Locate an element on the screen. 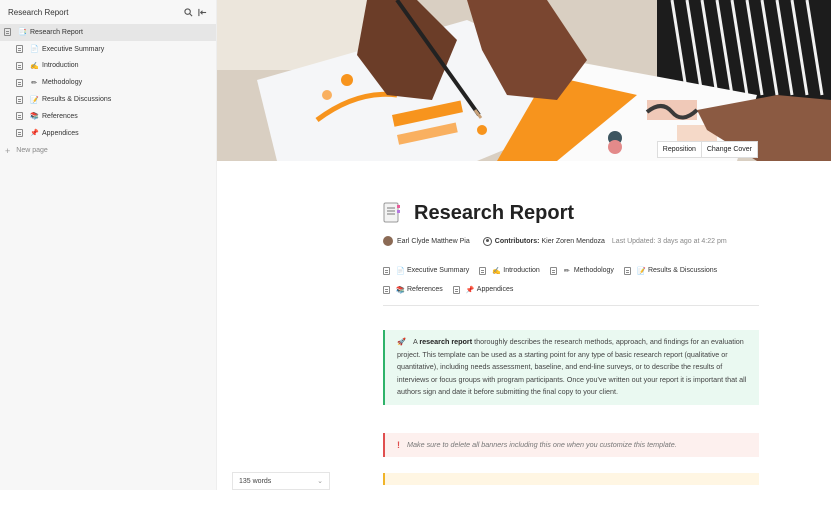 The width and height of the screenshot is (831, 506). link-label: Appendices is located at coordinates (495, 289).